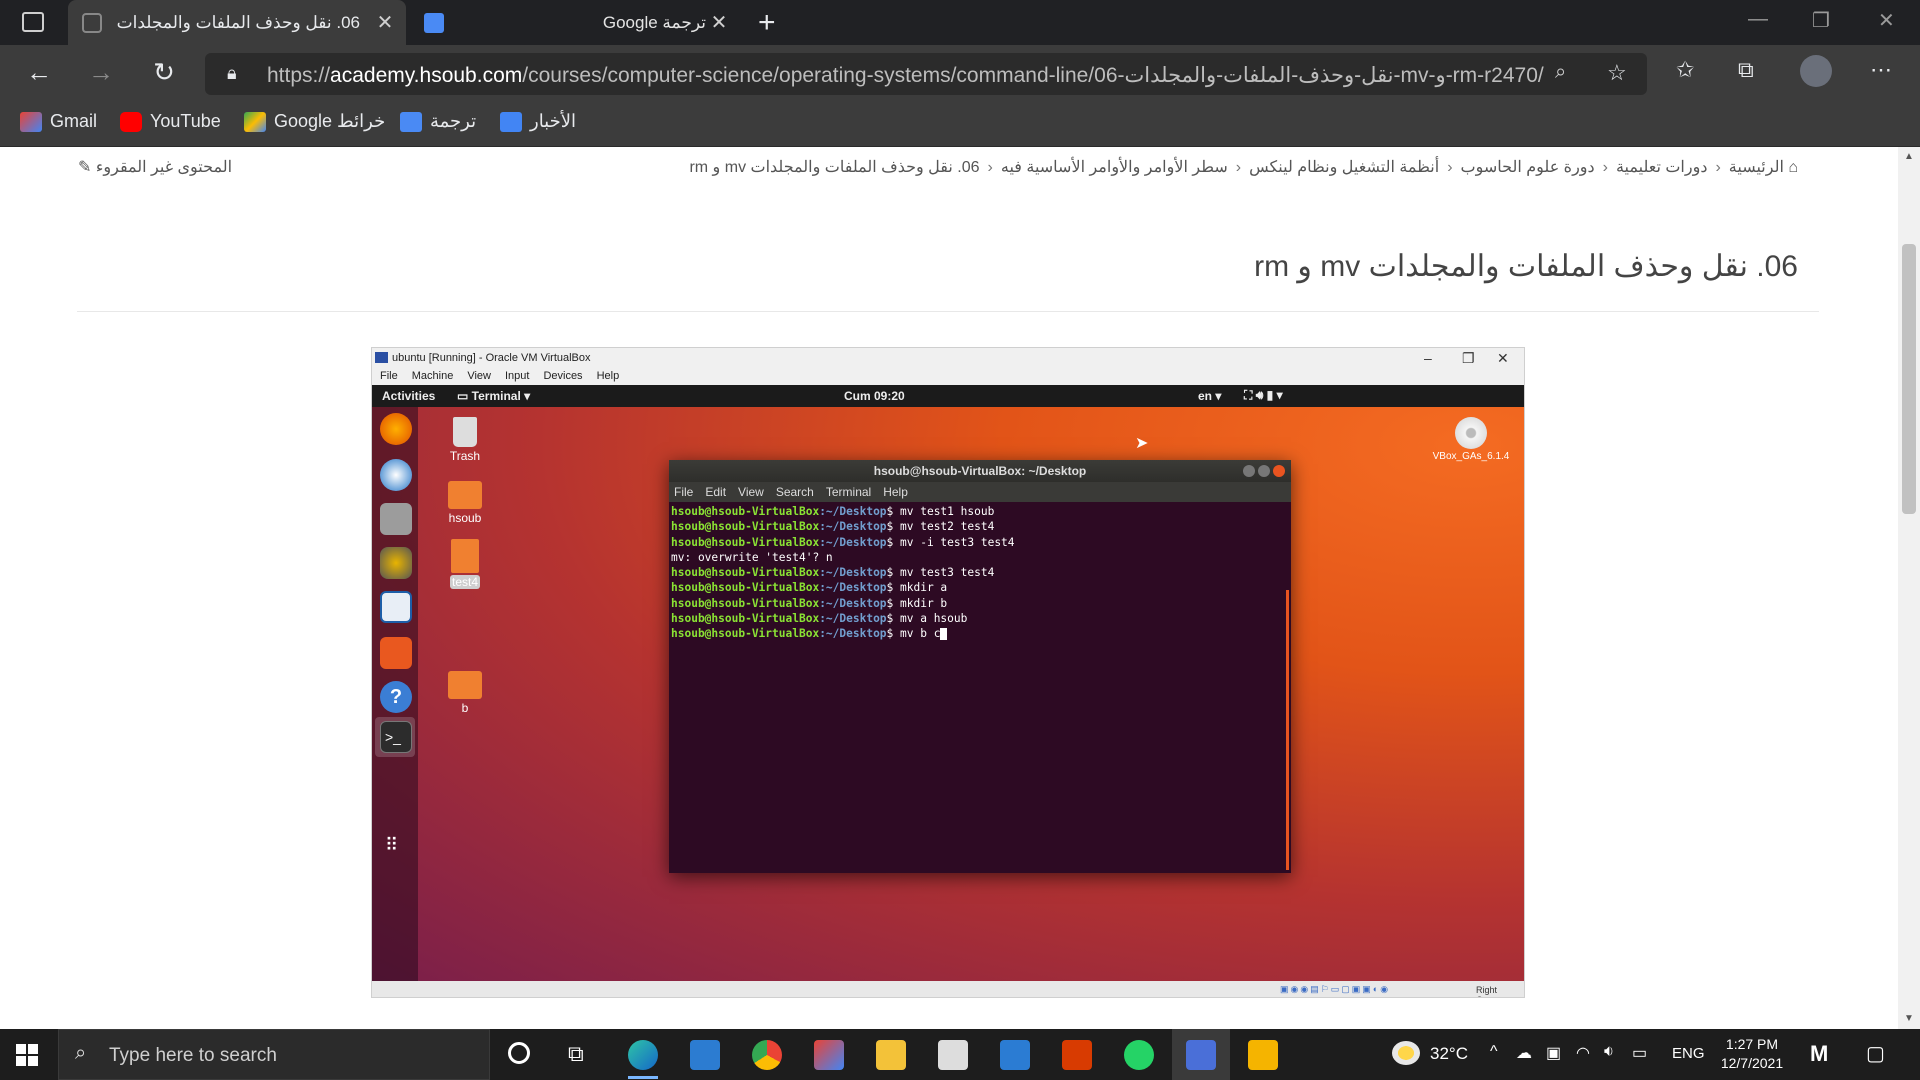 This screenshot has width=1920, height=1080. I want to click on cortana-icon, so click(519, 1053).